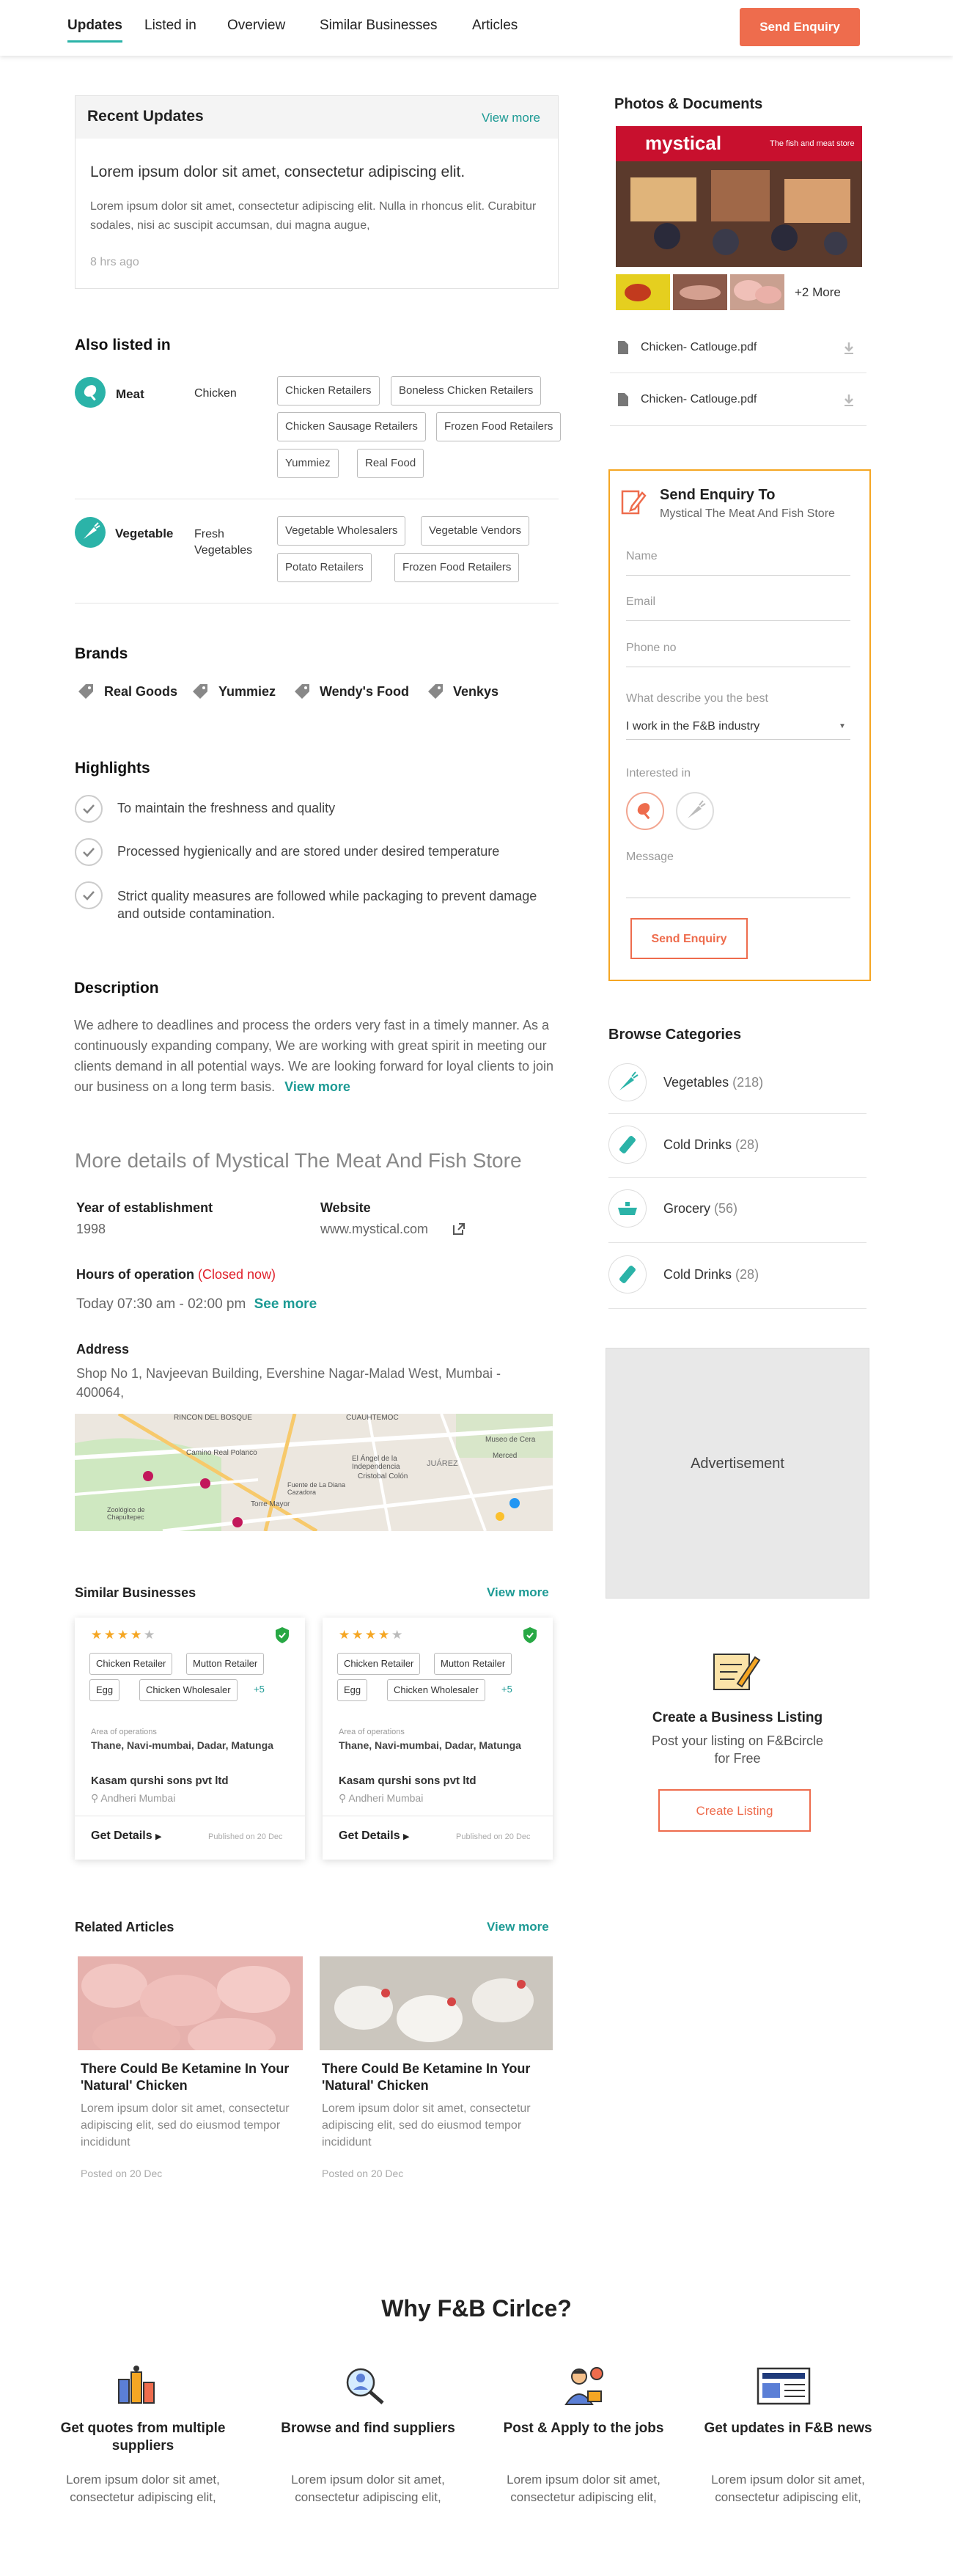  I want to click on tag-chicken-retailers: Chicken Retailers, so click(328, 391).